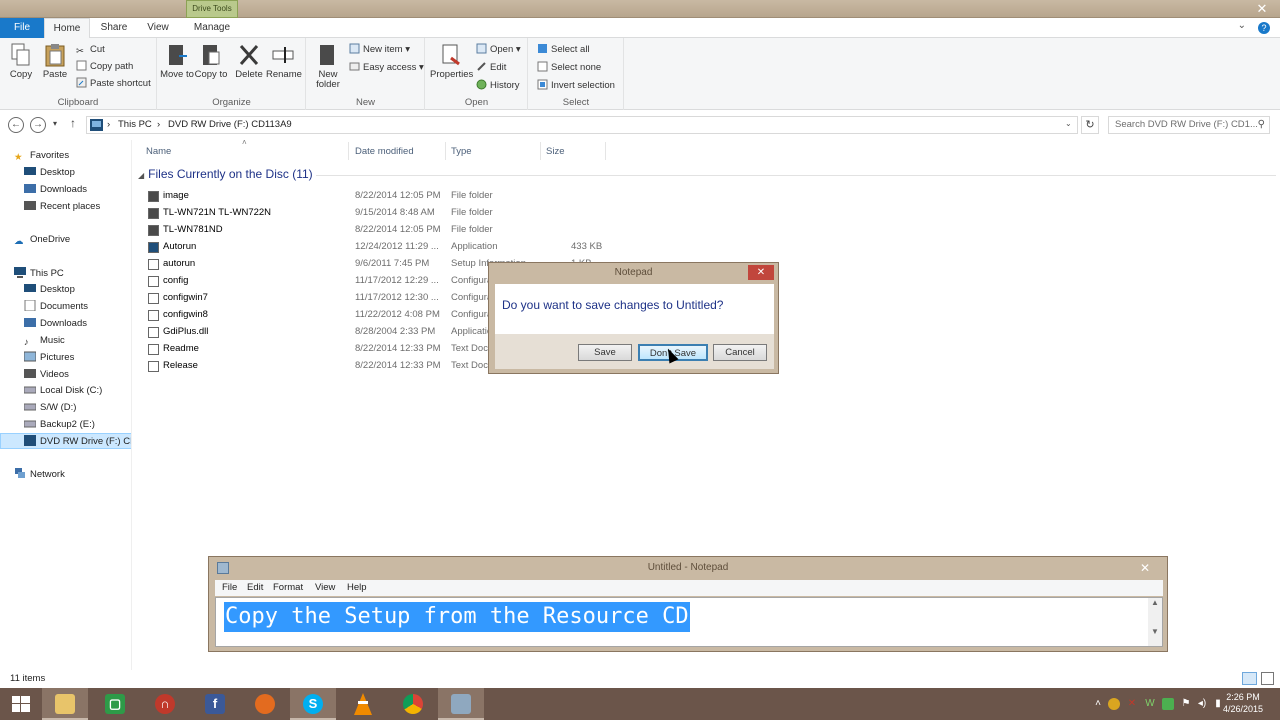 This screenshot has width=1280, height=720. What do you see at coordinates (77, 341) in the screenshot?
I see `nav-music: ♪ Music` at bounding box center [77, 341].